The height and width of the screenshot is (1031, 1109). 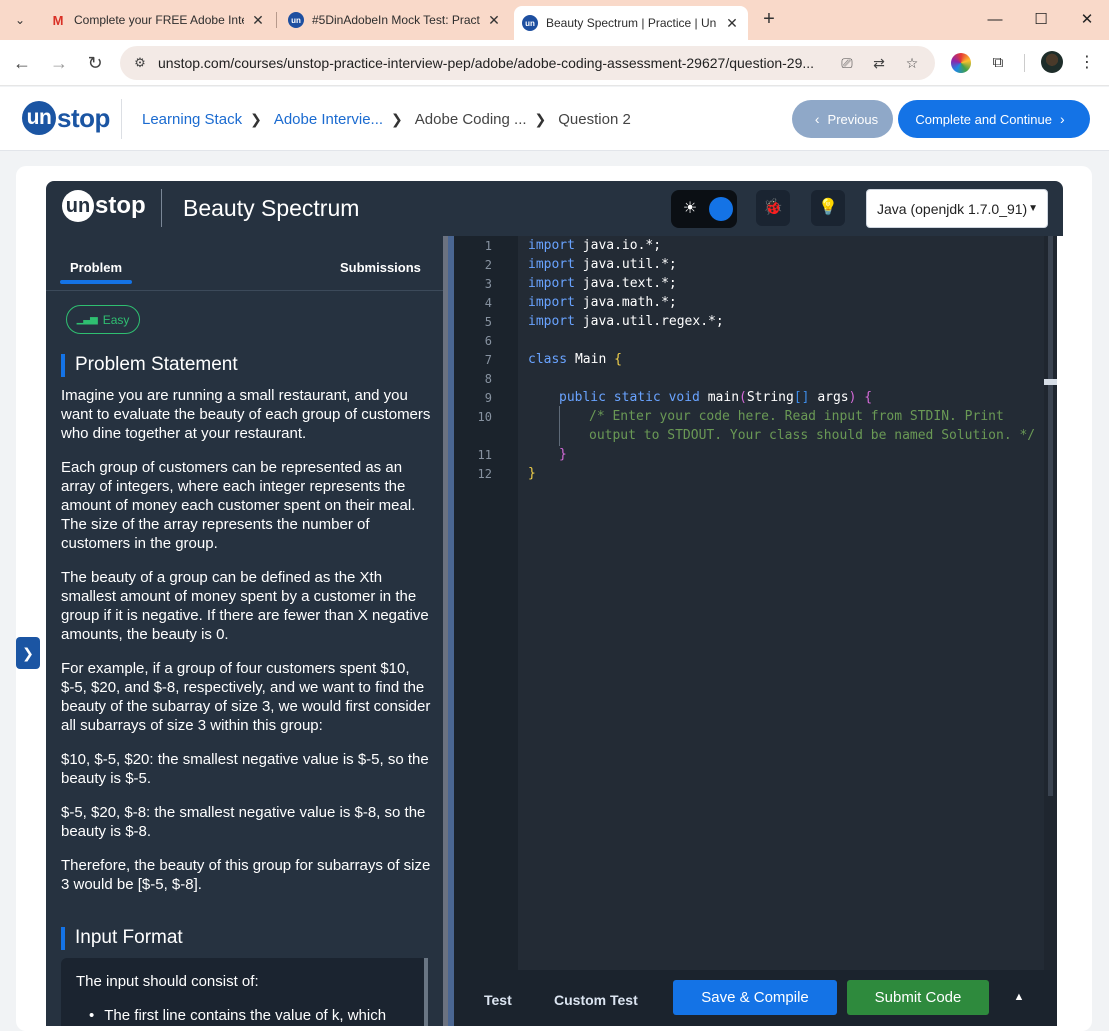 What do you see at coordinates (96, 282) in the screenshot?
I see `active-tab-indicator` at bounding box center [96, 282].